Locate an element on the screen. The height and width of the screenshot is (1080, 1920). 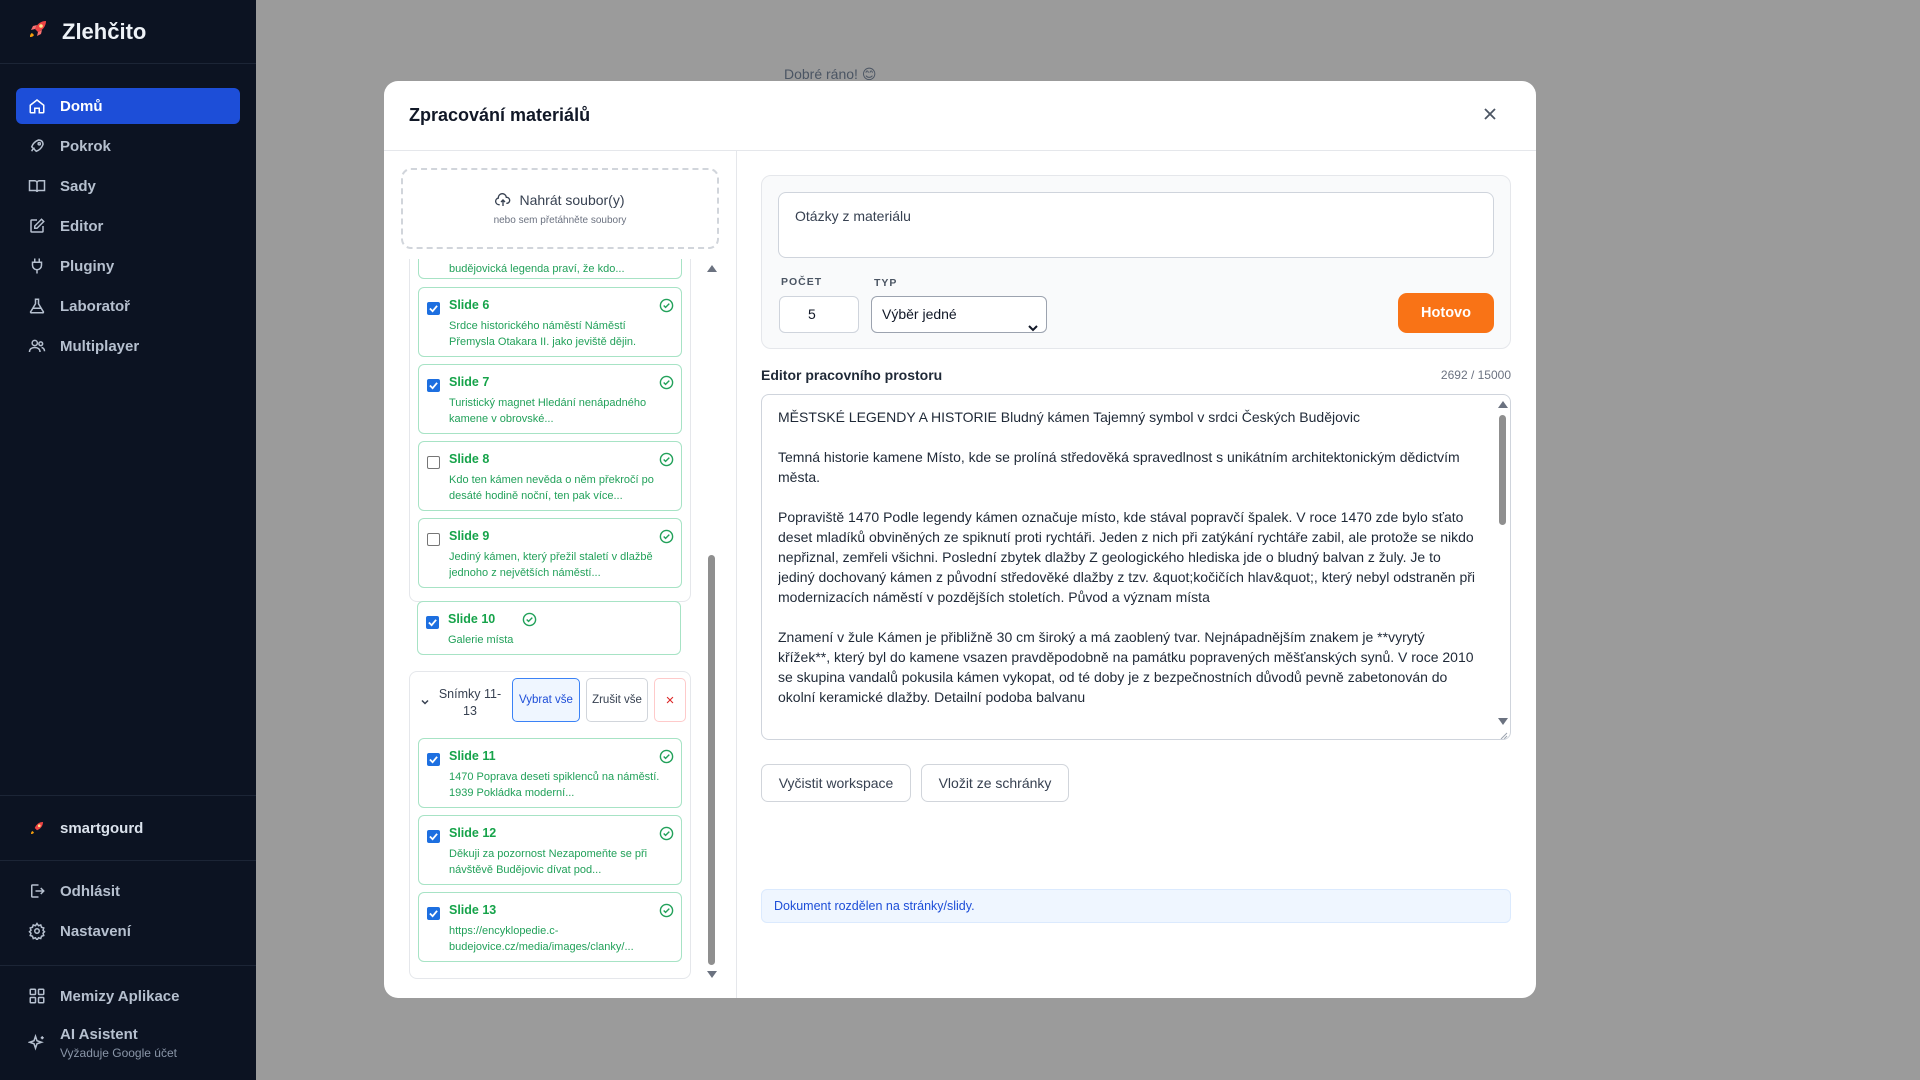
modal-title: Zpracování materiálů is located at coordinates (500, 115).